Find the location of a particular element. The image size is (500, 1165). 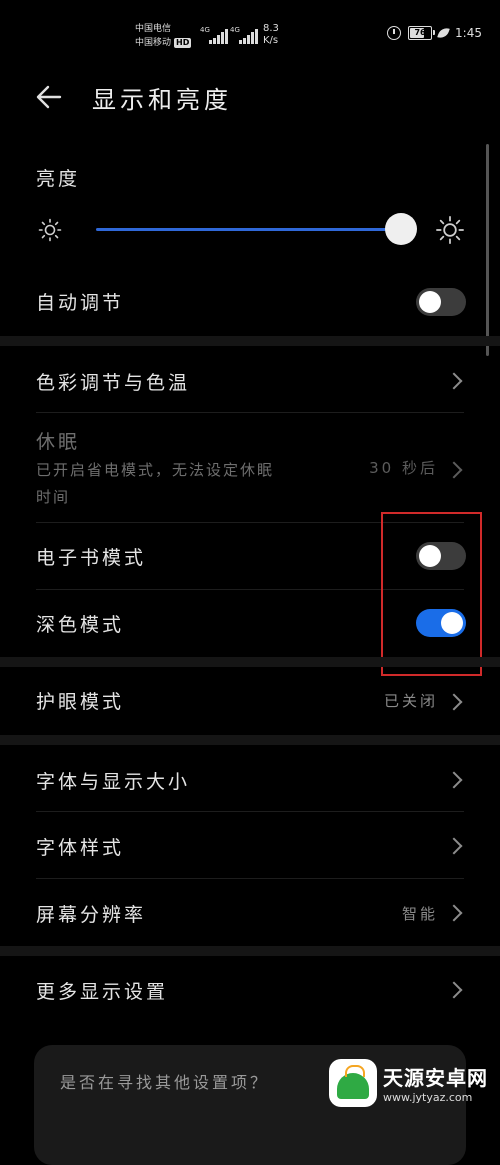

watermark: 天源安卓网 www.jytyaz.com is located at coordinates (408, 1083).